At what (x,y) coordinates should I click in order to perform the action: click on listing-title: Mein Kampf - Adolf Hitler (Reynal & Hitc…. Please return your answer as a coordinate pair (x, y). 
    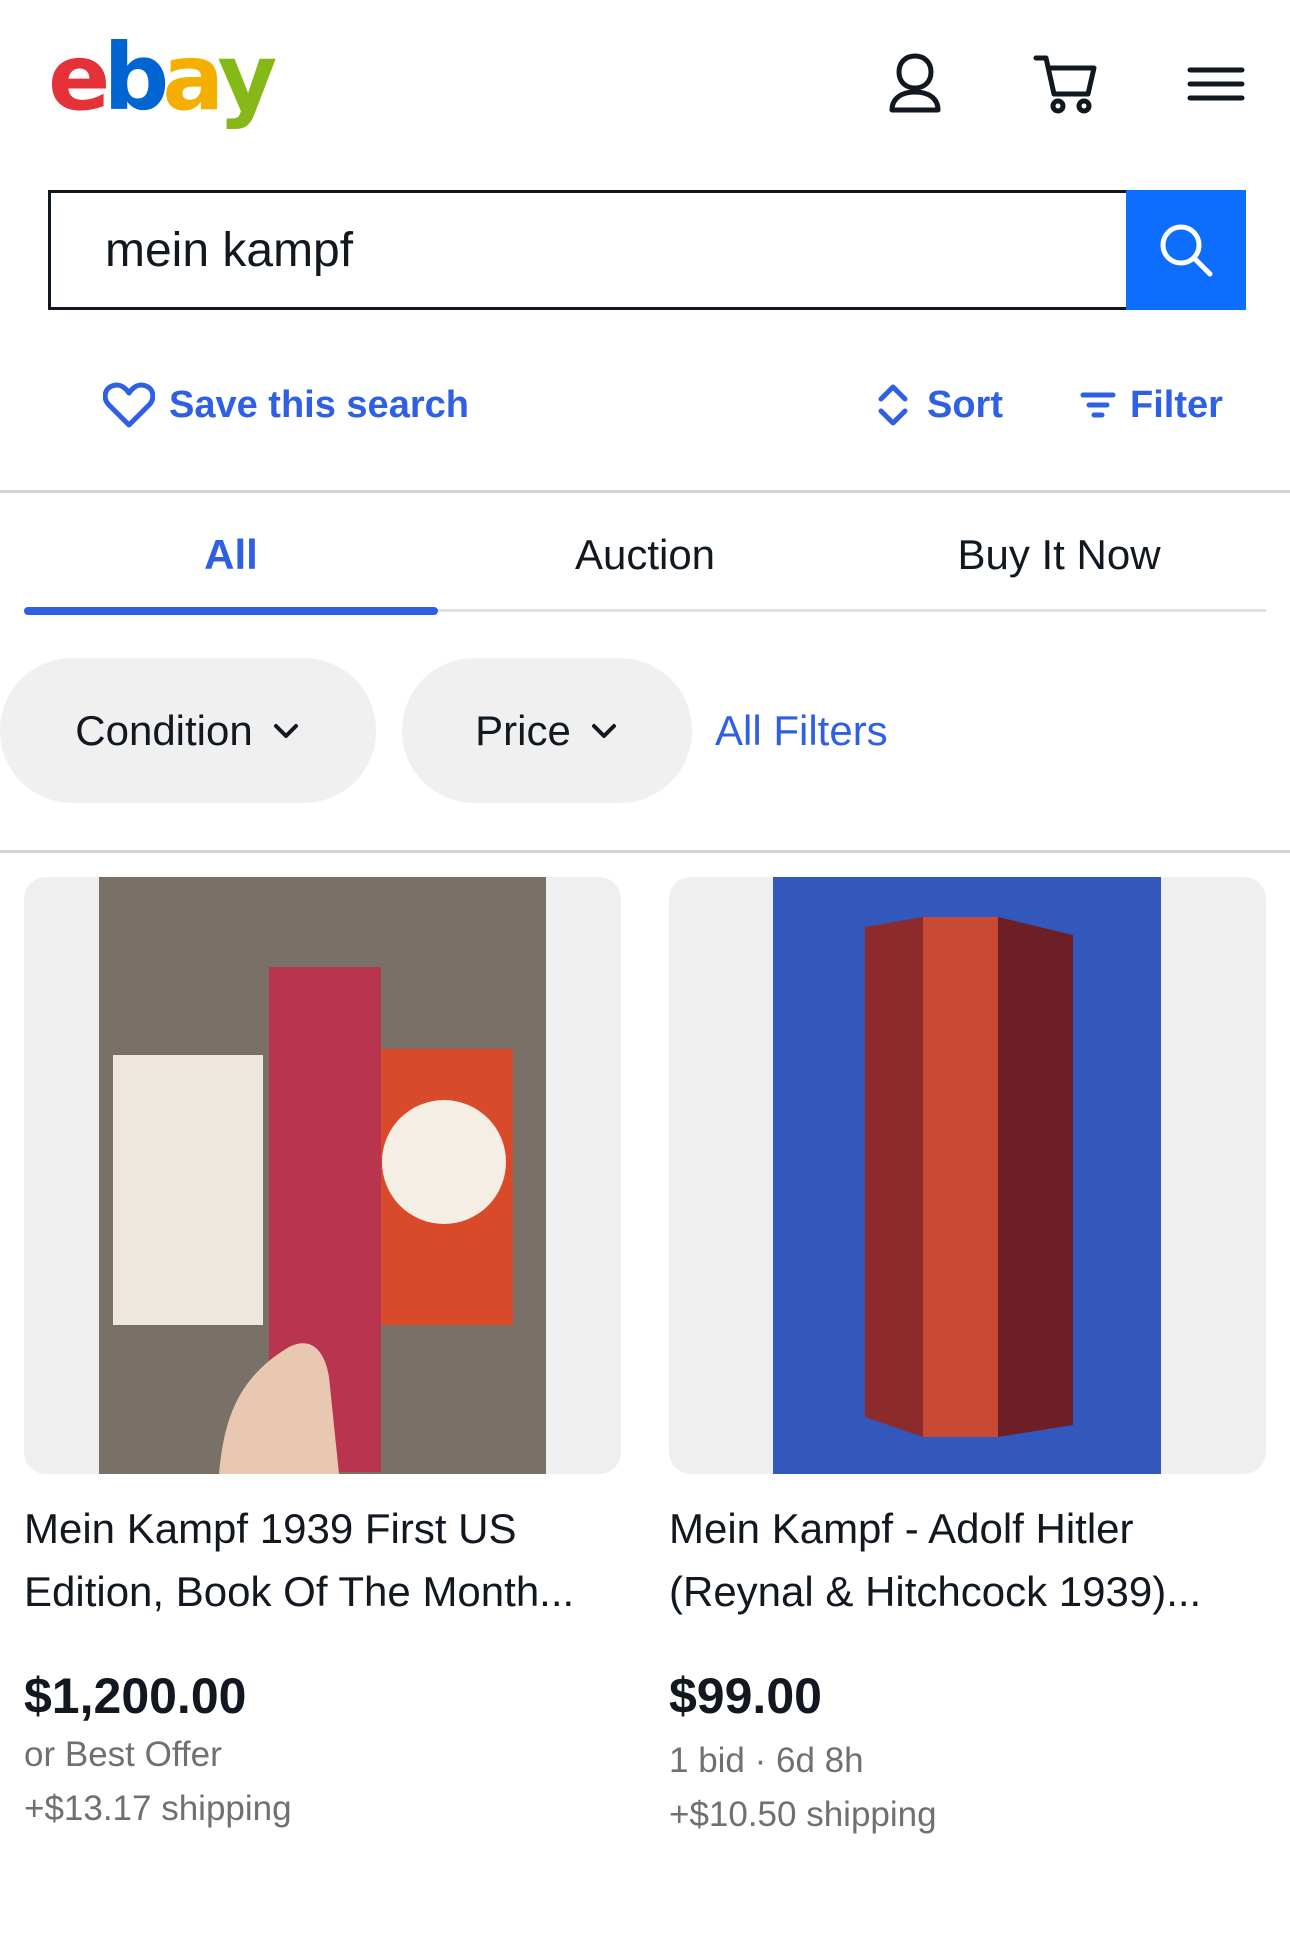
    Looking at the image, I should click on (967, 1560).